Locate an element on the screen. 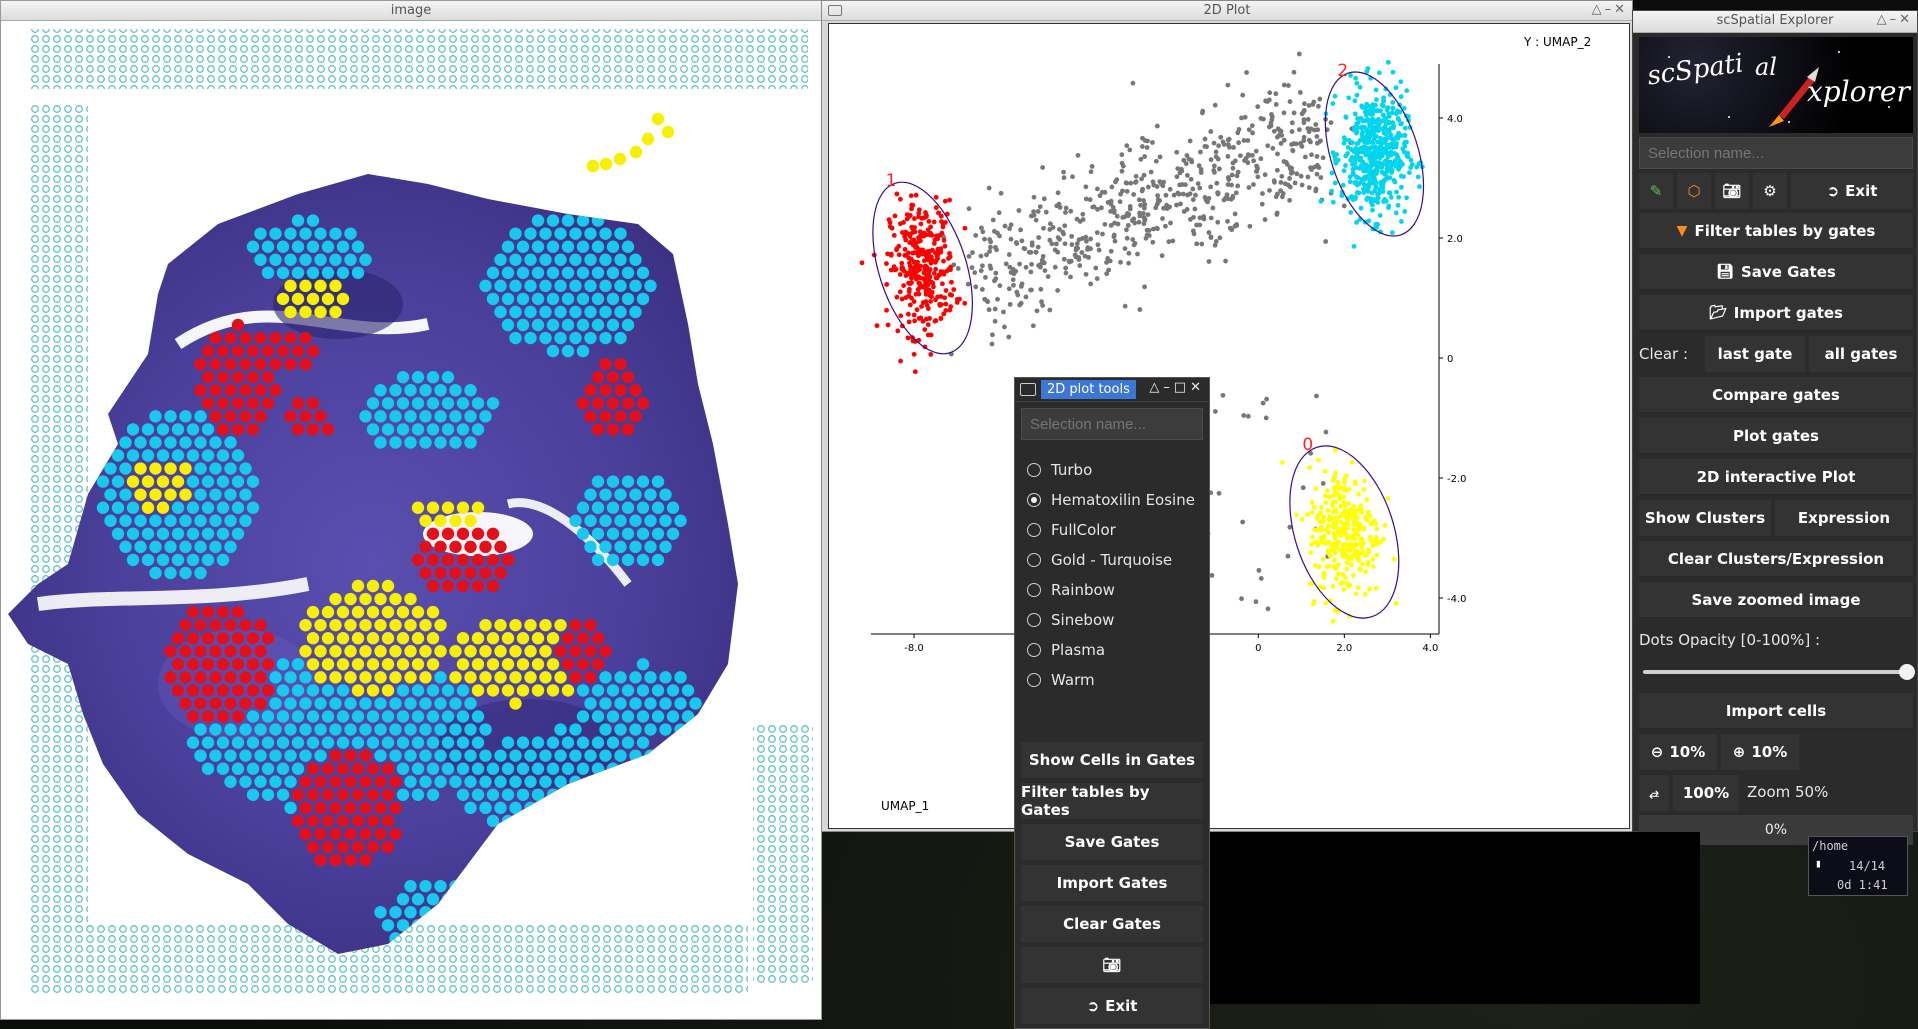 This screenshot has height=1029, width=1918. clear-all-gates-button: all gates is located at coordinates (1861, 354).